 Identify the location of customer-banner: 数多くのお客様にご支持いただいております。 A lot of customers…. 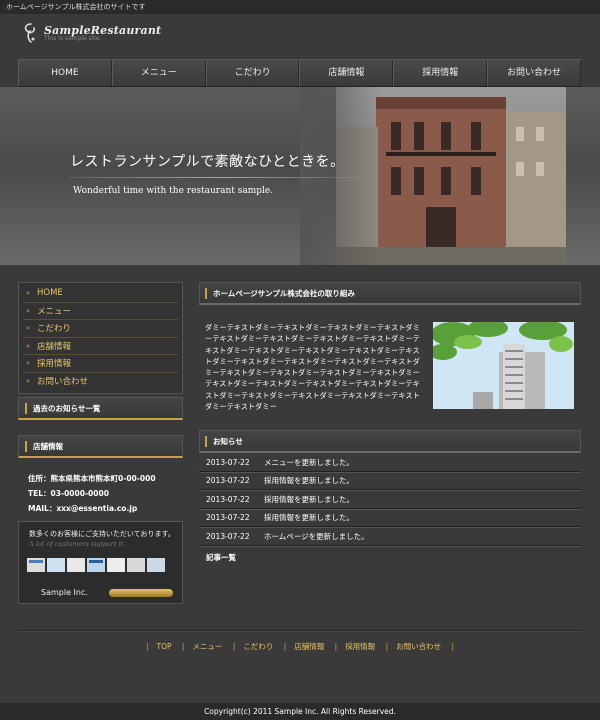
(100, 562).